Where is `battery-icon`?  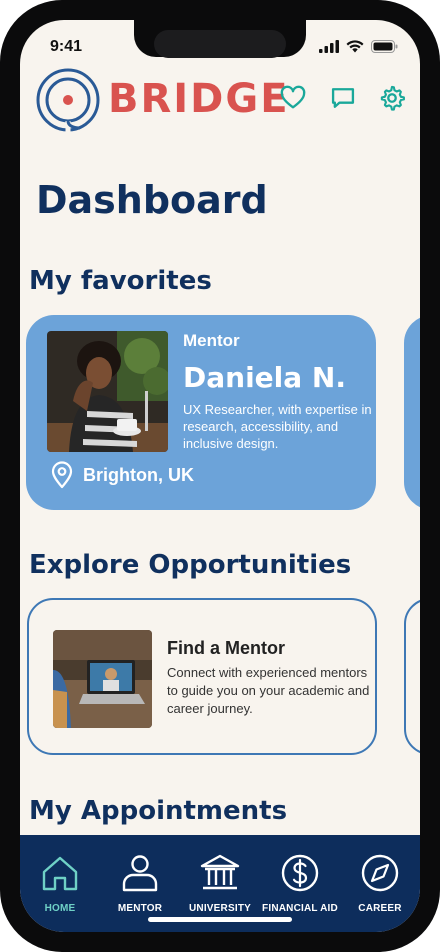
battery-icon is located at coordinates (384, 46).